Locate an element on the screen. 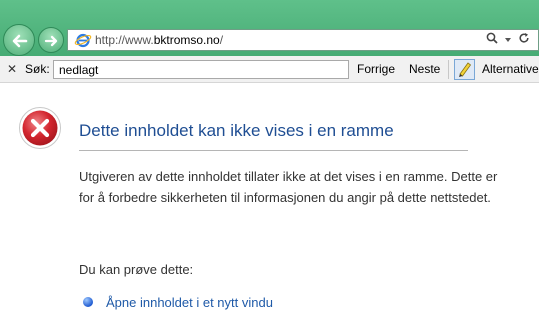  address-tools is located at coordinates (505, 39).